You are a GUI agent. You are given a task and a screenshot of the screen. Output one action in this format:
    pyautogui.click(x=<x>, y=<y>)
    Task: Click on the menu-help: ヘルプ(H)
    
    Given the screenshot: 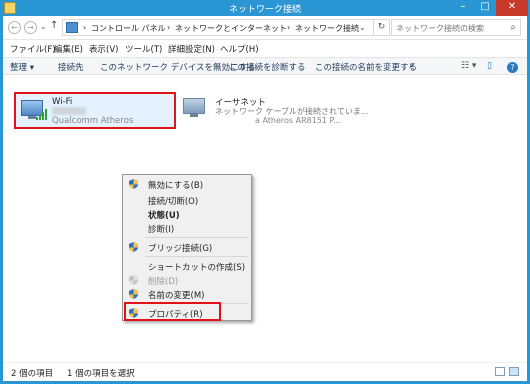 What is the action you would take?
    pyautogui.click(x=239, y=49)
    